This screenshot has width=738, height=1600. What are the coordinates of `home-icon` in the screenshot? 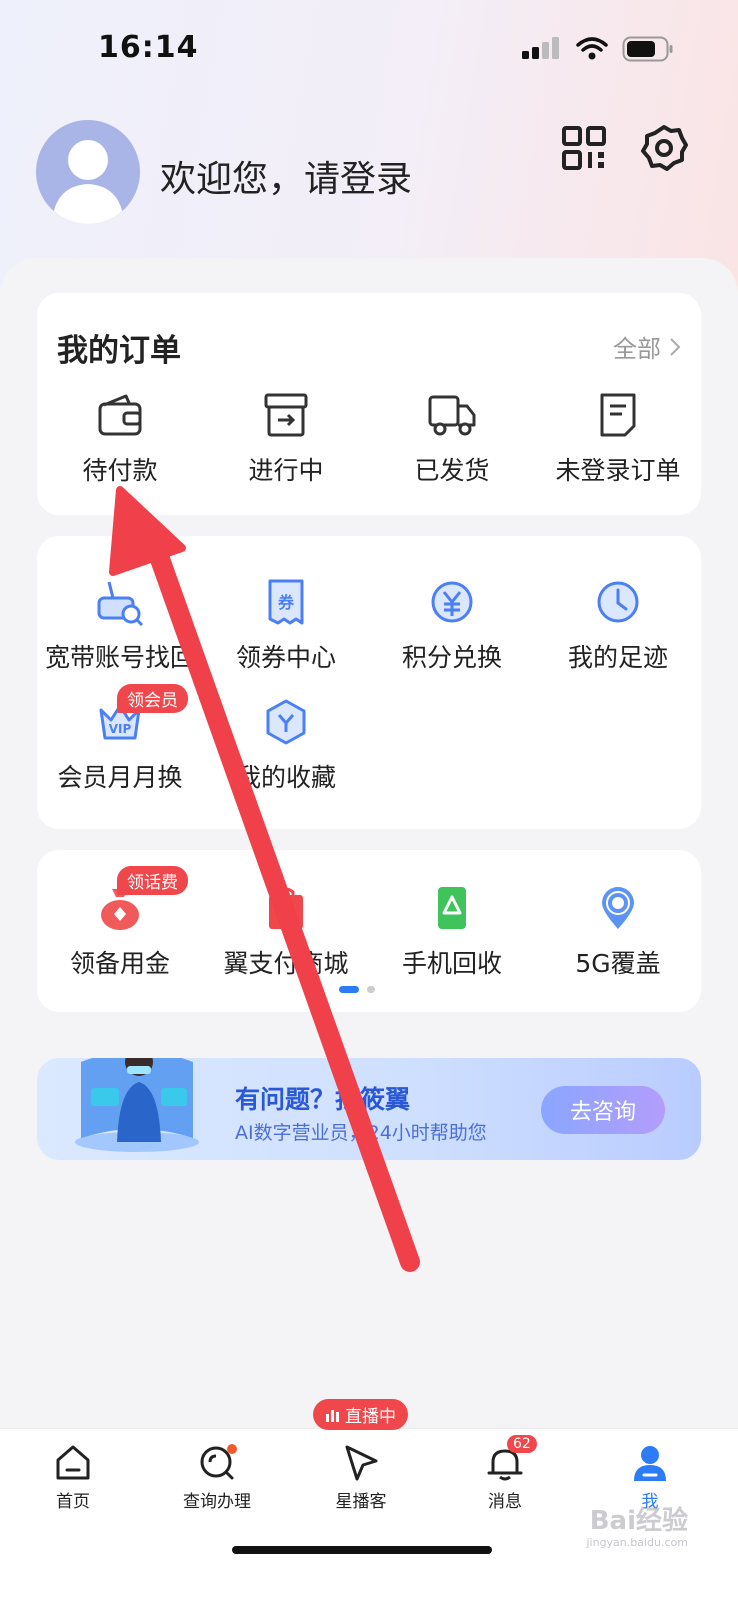 It's located at (73, 1462).